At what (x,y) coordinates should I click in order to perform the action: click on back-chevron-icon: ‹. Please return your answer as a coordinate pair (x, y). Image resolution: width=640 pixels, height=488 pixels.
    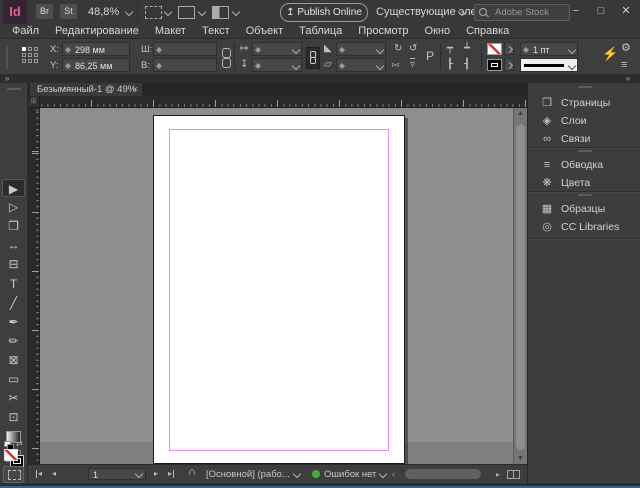
    Looking at the image, I should click on (393, 474).